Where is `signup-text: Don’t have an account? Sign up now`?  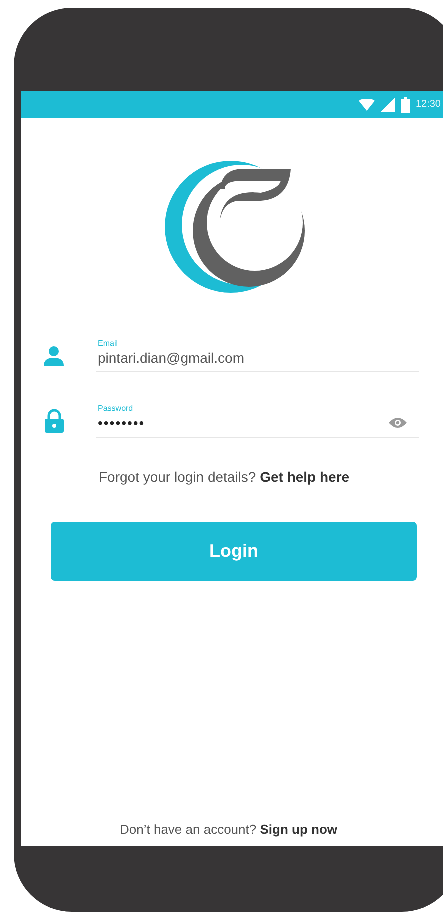 signup-text: Don’t have an account? Sign up now is located at coordinates (229, 830).